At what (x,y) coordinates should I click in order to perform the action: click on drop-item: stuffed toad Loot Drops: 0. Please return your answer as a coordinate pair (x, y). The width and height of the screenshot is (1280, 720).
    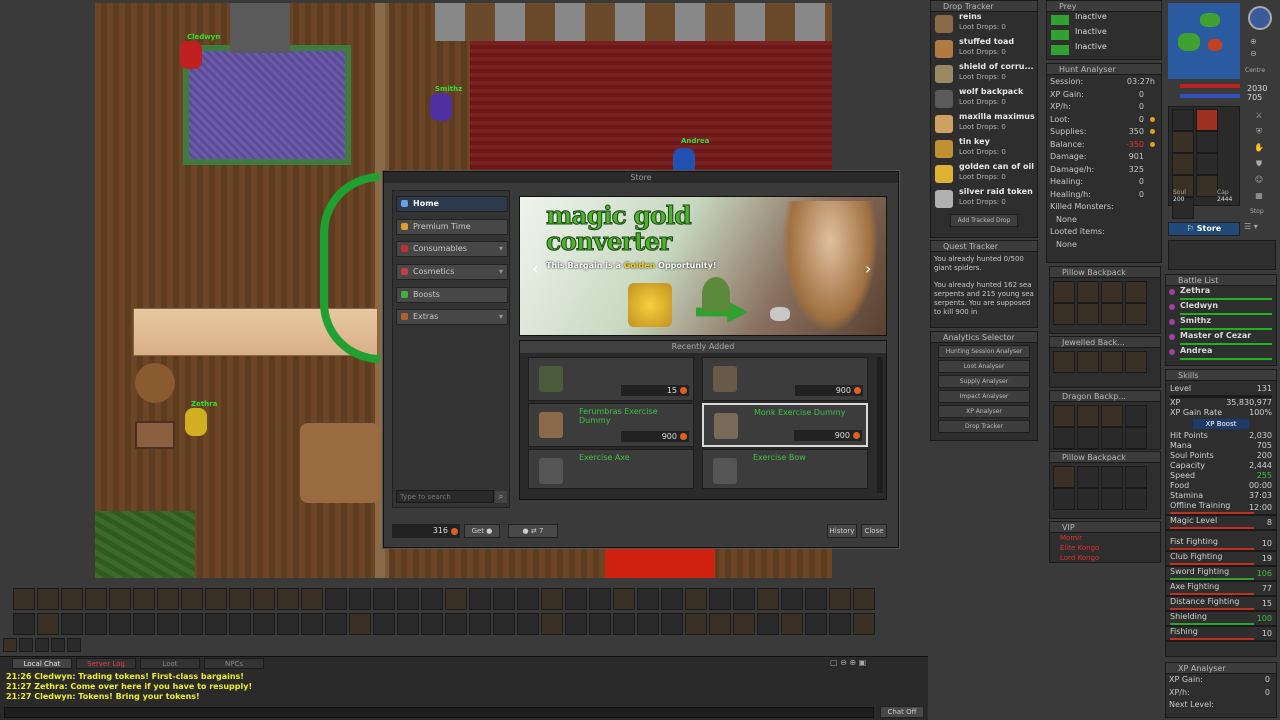
    Looking at the image, I should click on (984, 49).